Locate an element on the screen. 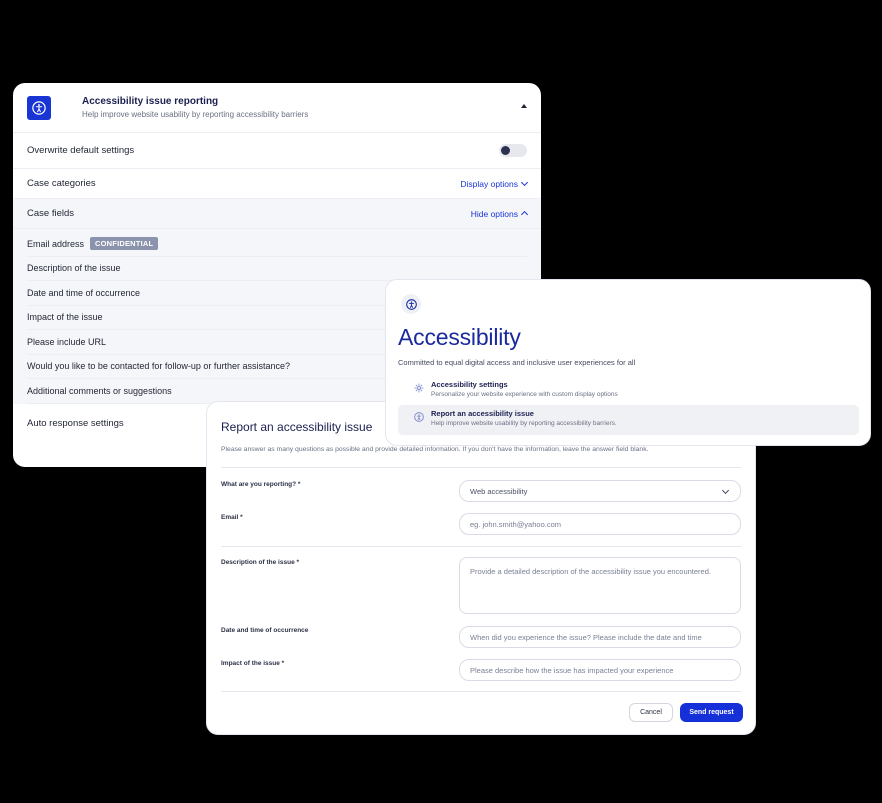  hide-options-label: Hide options is located at coordinates (494, 213).